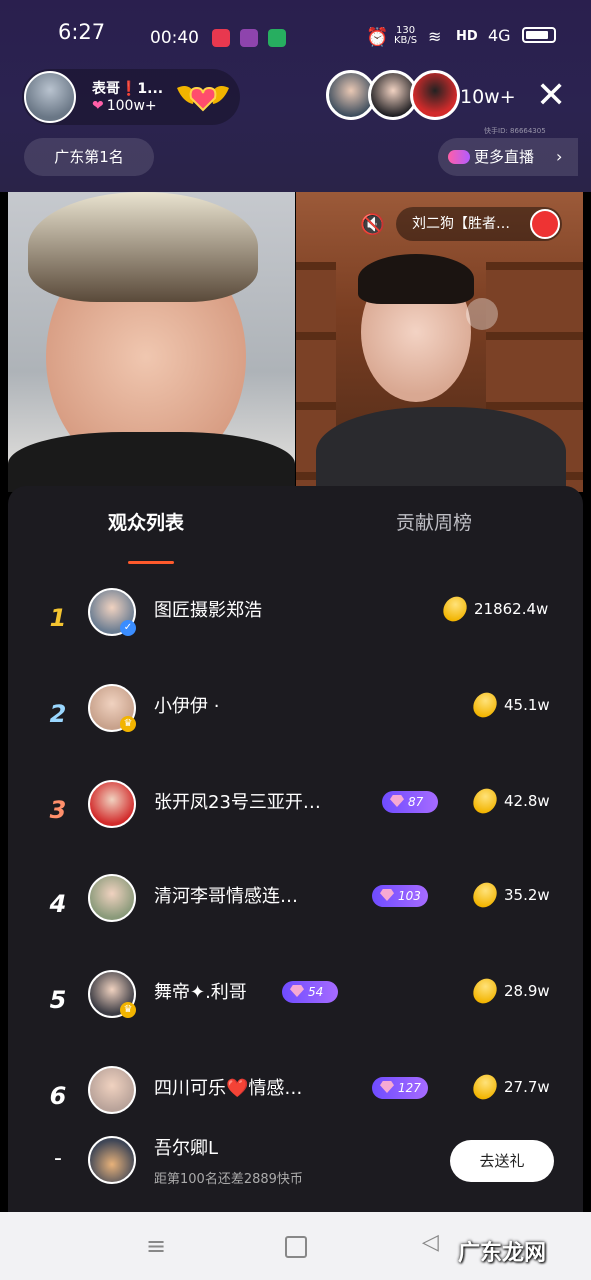 The image size is (591, 1280). Describe the element at coordinates (295, 622) in the screenshot. I see `viewer-row: 1 ✓ 图匠摄影郑浩 21862.4w` at that location.